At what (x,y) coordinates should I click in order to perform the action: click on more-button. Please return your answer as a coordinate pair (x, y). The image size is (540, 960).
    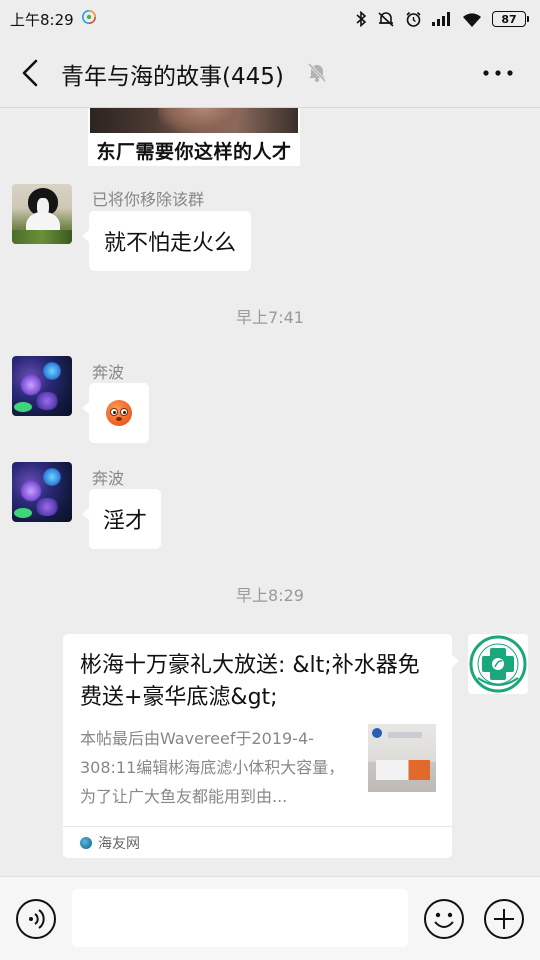
    Looking at the image, I should click on (498, 73).